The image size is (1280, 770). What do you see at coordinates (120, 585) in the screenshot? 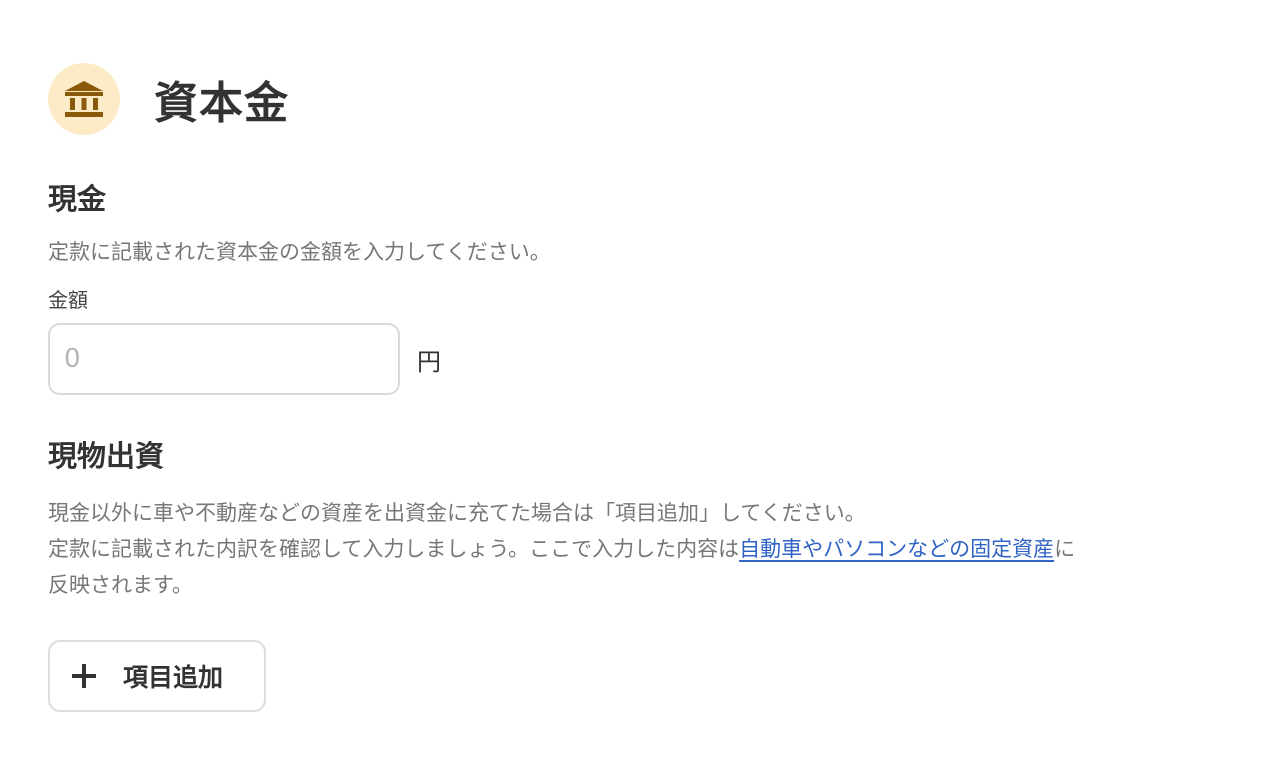
I see `in-kind-description-line3: 反映されます。` at bounding box center [120, 585].